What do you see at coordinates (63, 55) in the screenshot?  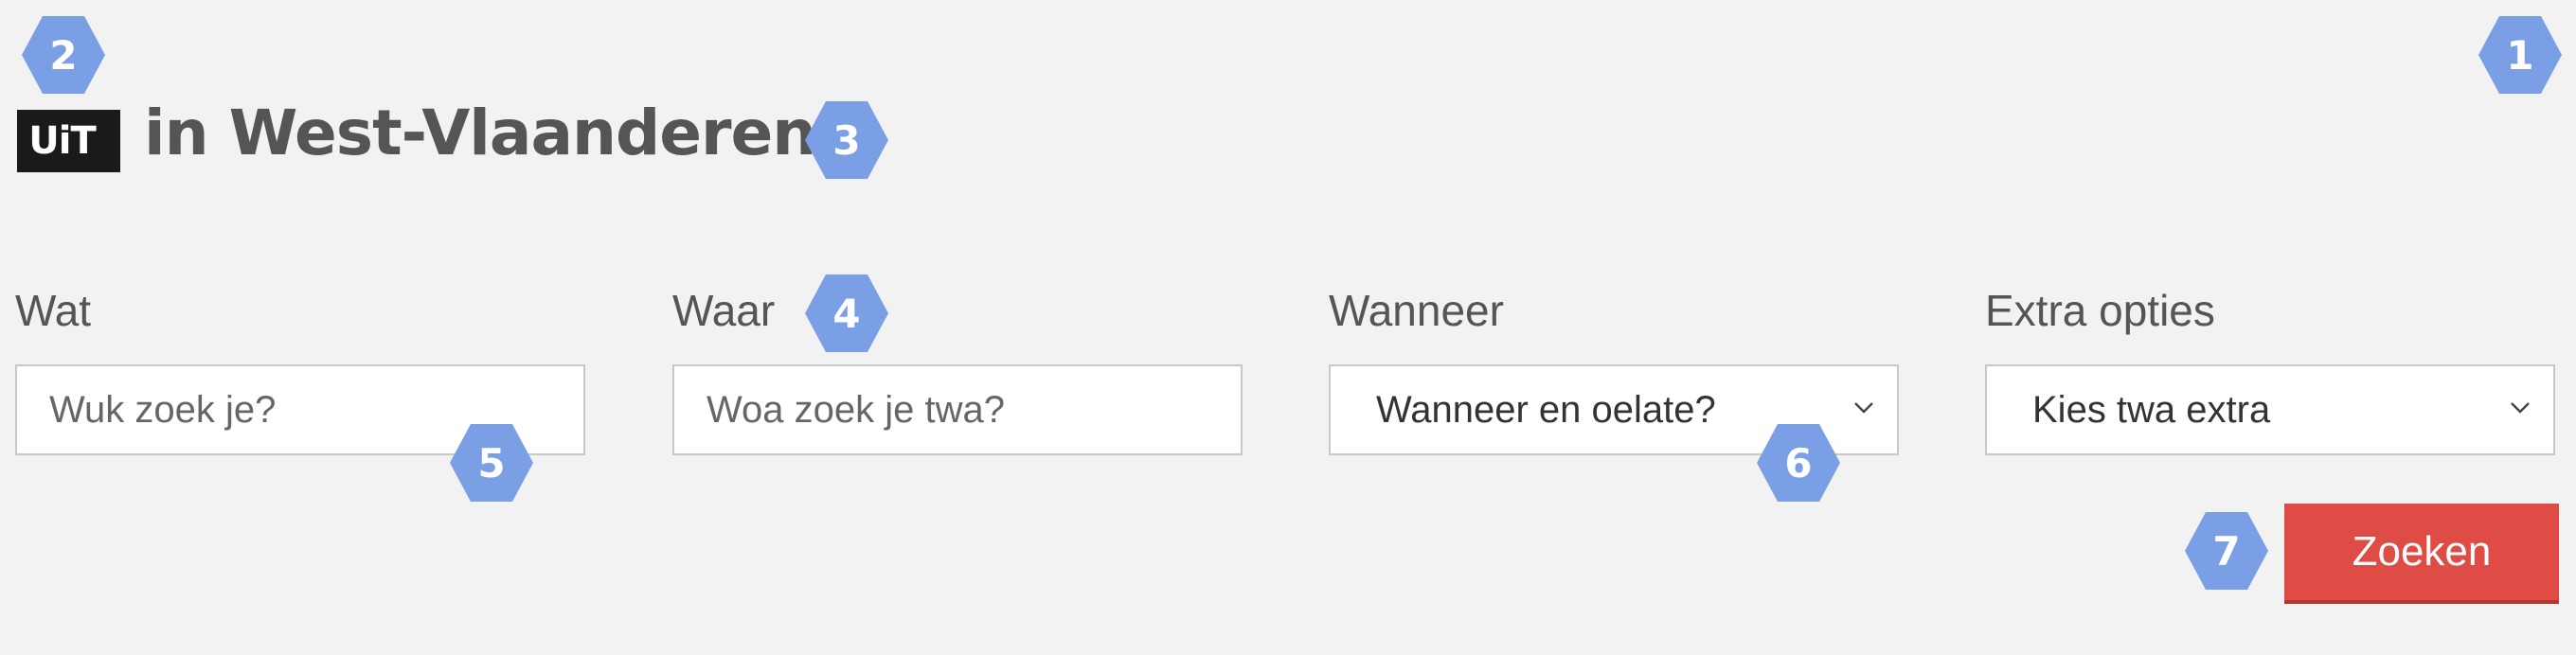 I see `marker-2: 2` at bounding box center [63, 55].